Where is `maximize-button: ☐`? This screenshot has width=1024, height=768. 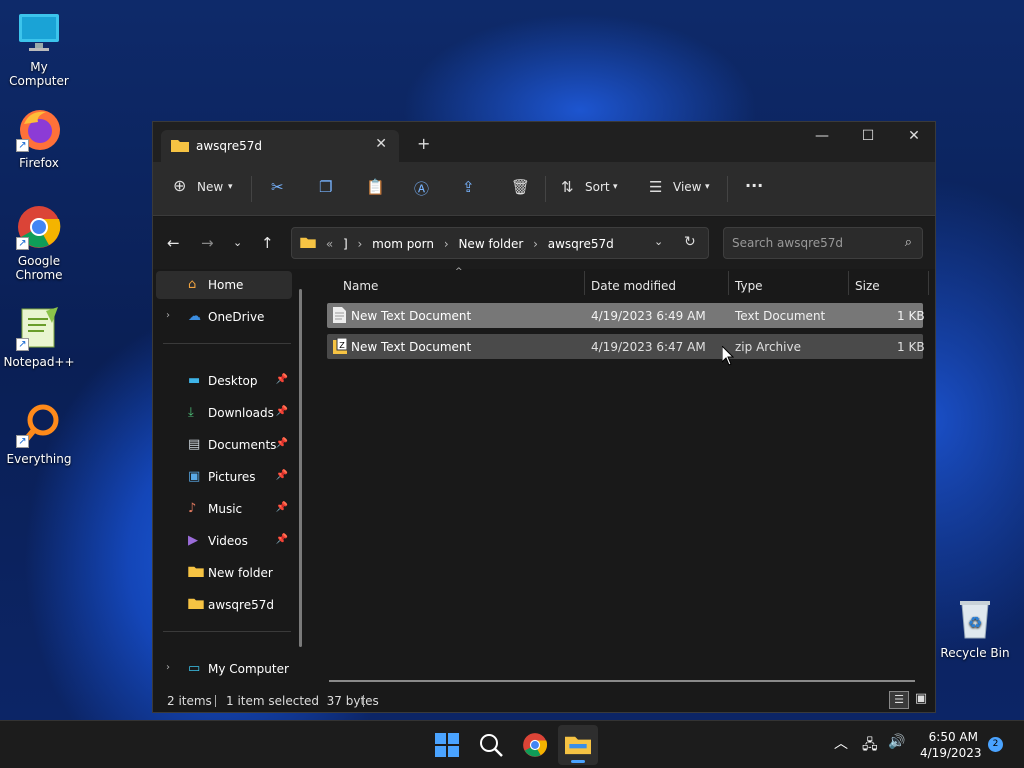
maximize-button: ☐ is located at coordinates (868, 136).